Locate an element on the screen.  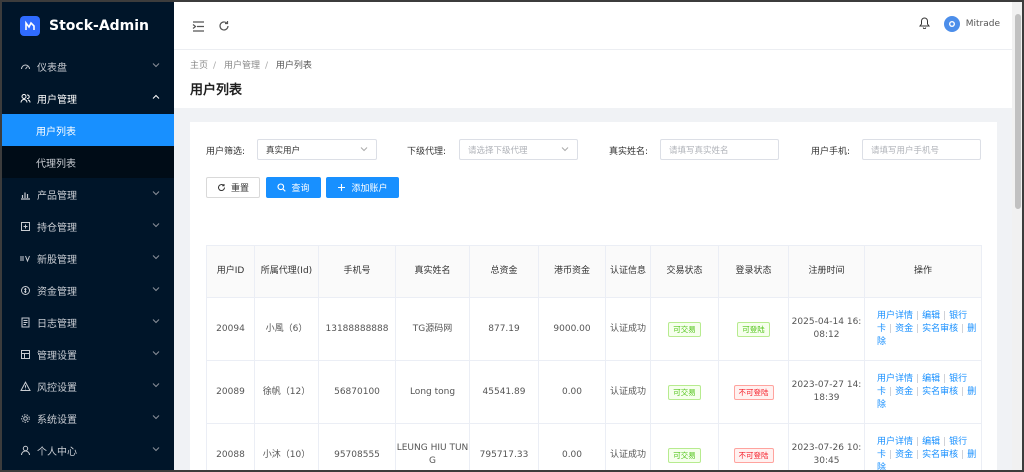
money-icon is located at coordinates (25, 290).